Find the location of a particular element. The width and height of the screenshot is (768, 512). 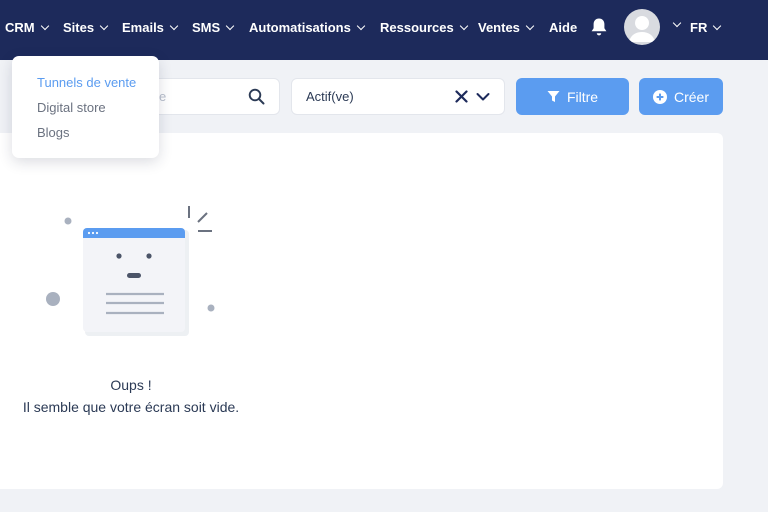

nav-item-ventes: Ventes is located at coordinates (506, 27).